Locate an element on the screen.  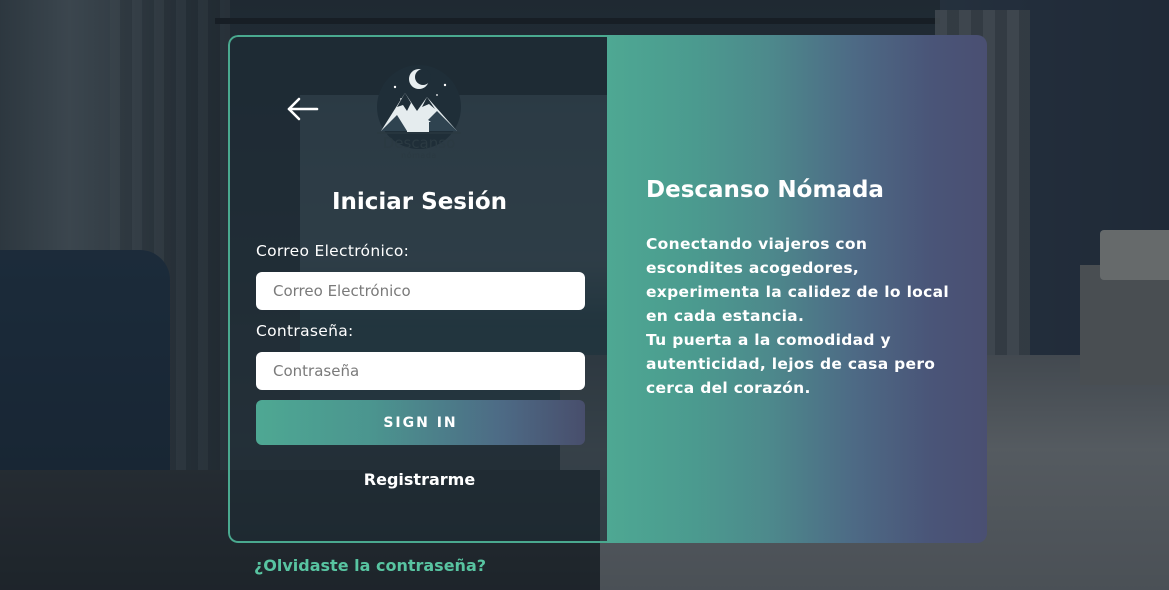
register-link: Registrarme is located at coordinates (419, 479).